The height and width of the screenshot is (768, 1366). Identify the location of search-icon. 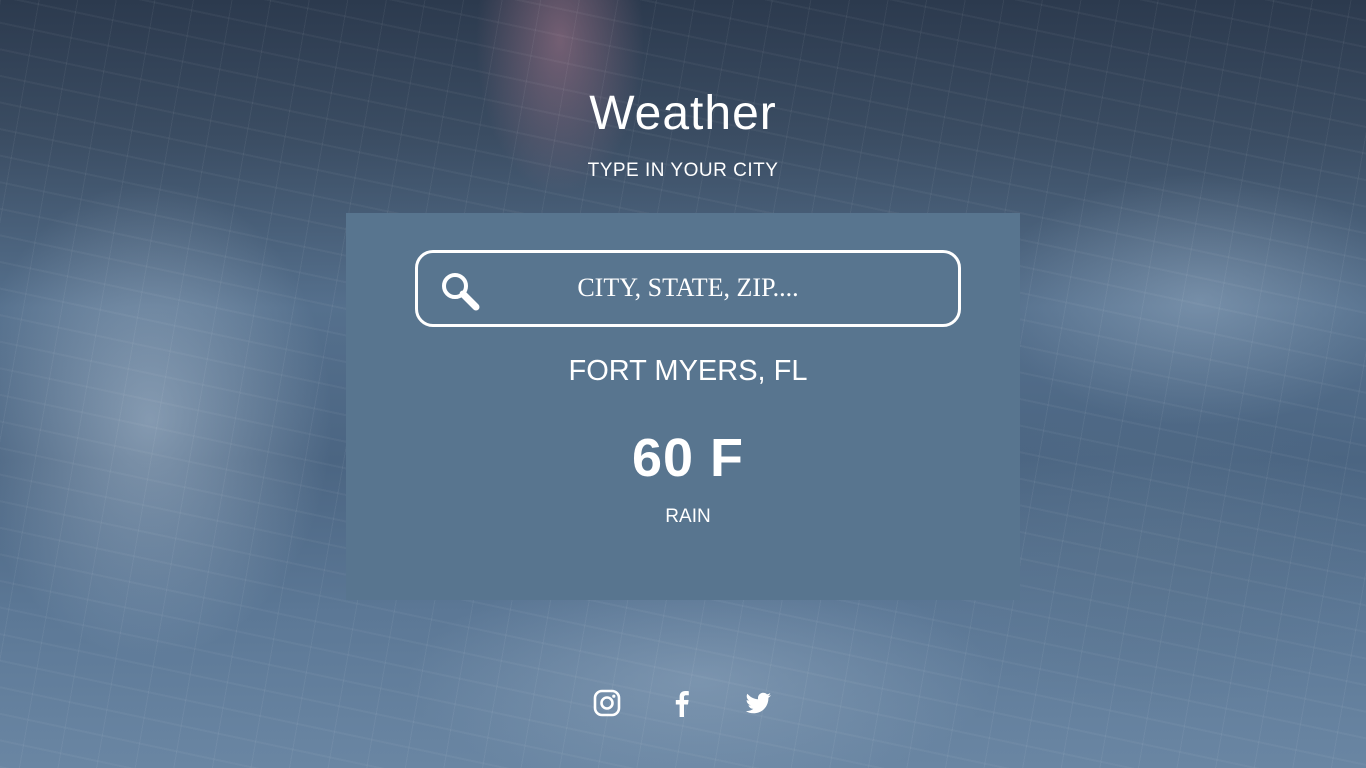
(460, 291).